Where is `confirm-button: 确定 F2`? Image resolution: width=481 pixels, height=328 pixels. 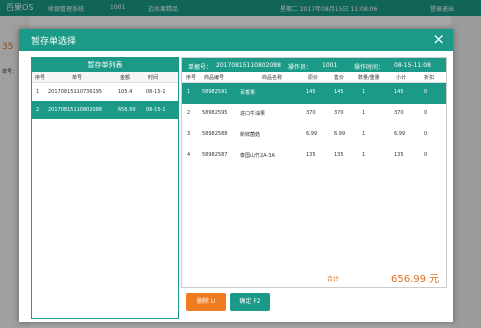
confirm-button: 确定 F2 is located at coordinates (250, 302).